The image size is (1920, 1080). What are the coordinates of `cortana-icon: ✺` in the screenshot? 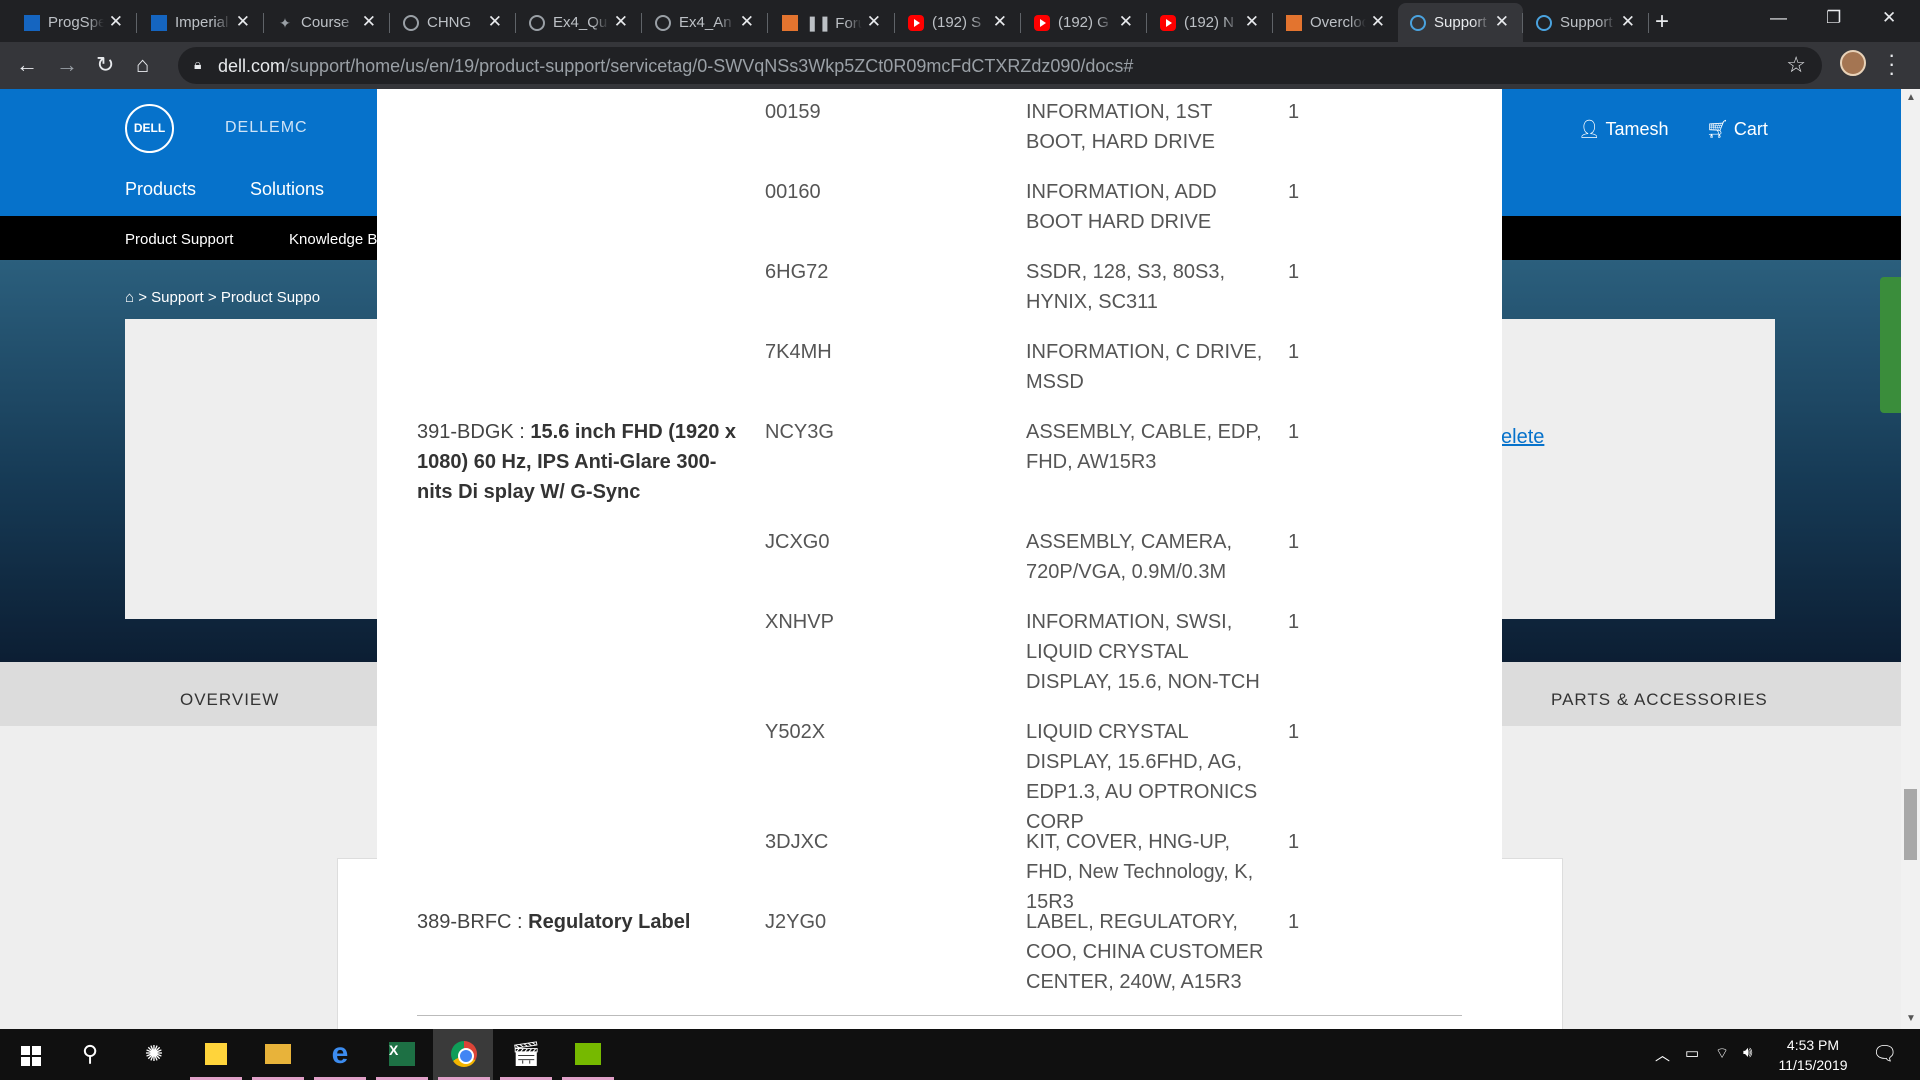 It's located at (154, 1054).